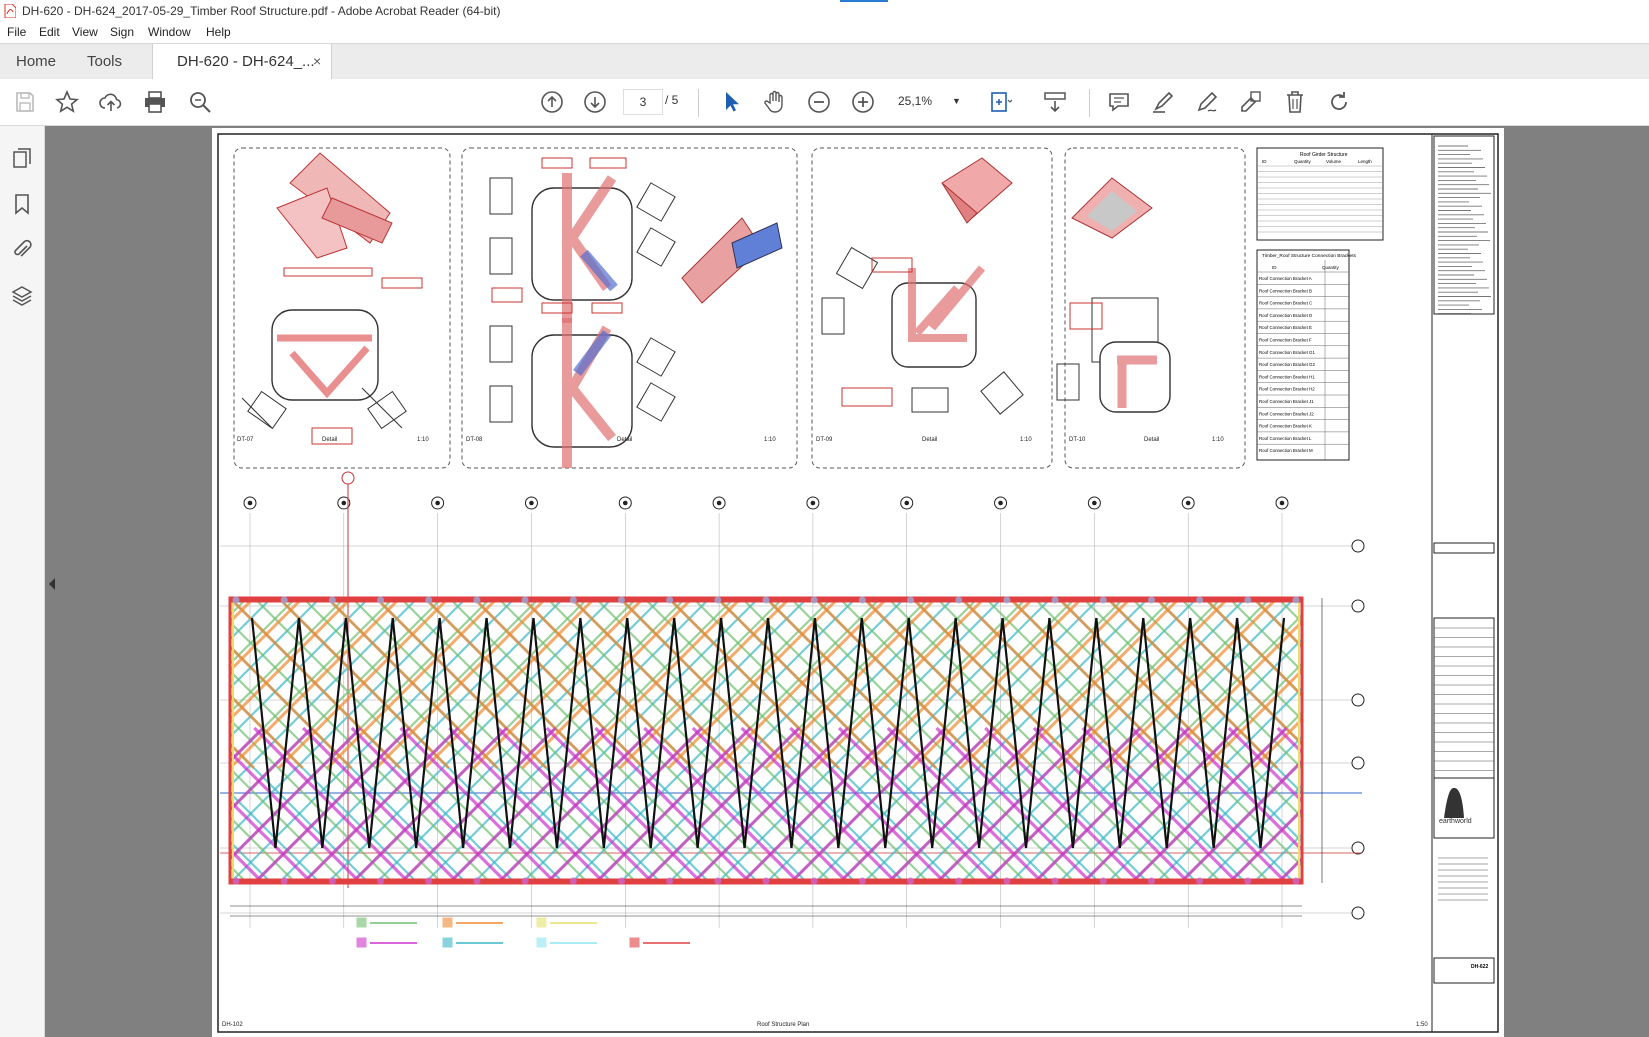 This screenshot has height=1037, width=1649. Describe the element at coordinates (22, 204) in the screenshot. I see `bookmark-icon` at that location.